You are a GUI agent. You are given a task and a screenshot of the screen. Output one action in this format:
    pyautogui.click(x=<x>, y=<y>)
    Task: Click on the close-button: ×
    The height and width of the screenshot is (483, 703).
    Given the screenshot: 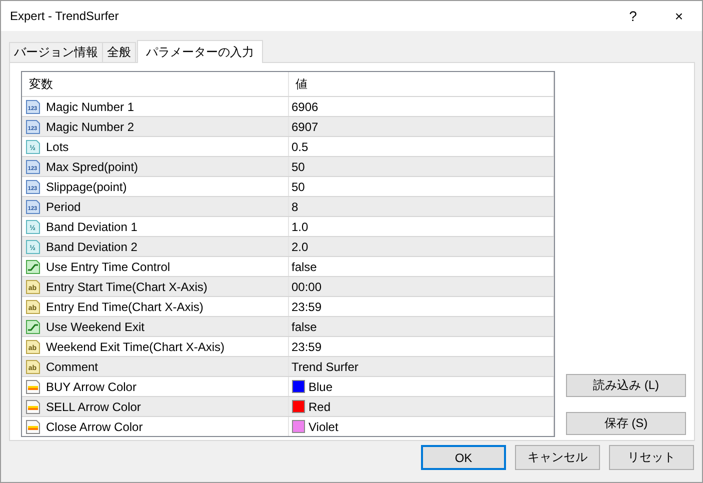 What is the action you would take?
    pyautogui.click(x=679, y=16)
    